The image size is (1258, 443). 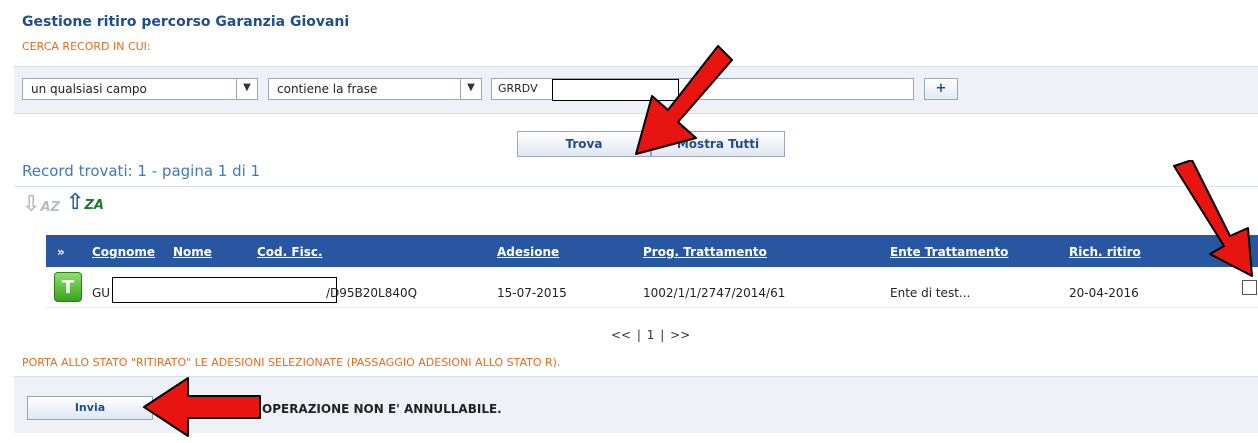 What do you see at coordinates (90, 408) in the screenshot?
I see `send-button: Invia` at bounding box center [90, 408].